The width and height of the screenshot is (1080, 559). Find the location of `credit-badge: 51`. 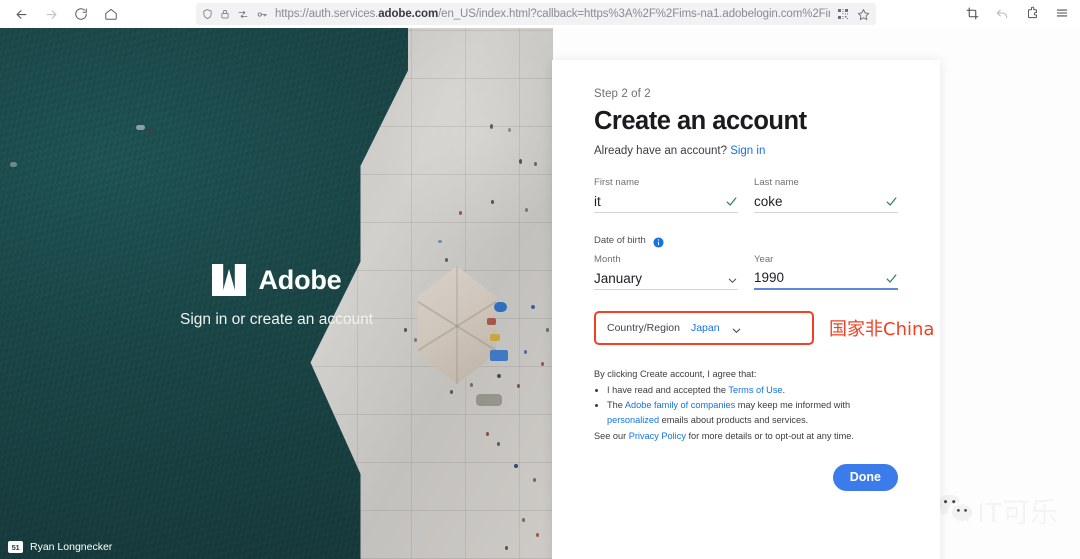

credit-badge: 51 is located at coordinates (15, 547).